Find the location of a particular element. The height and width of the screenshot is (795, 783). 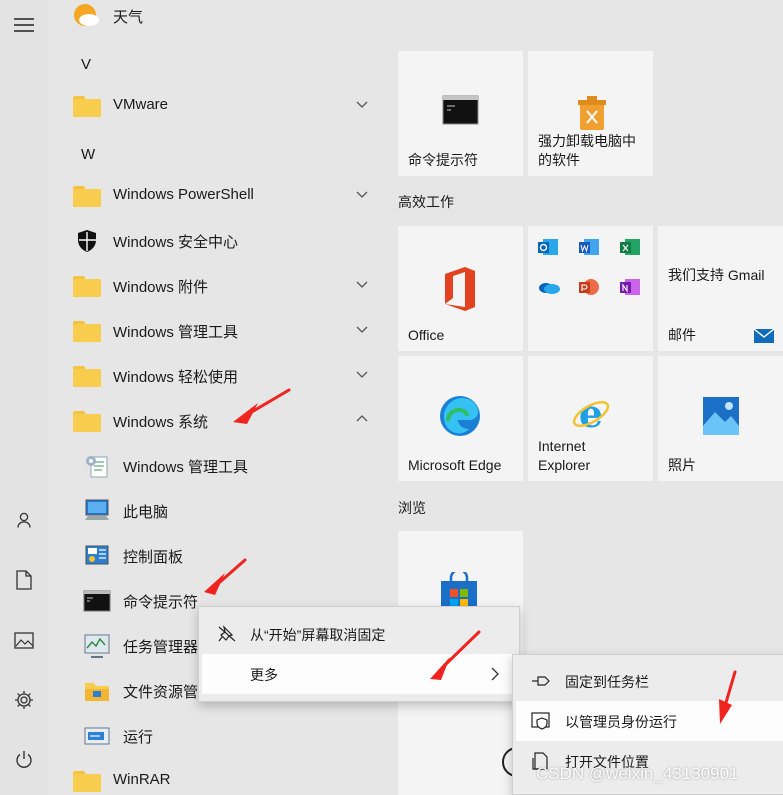

menu-item-label: 固定到任务栏 is located at coordinates (607, 682).